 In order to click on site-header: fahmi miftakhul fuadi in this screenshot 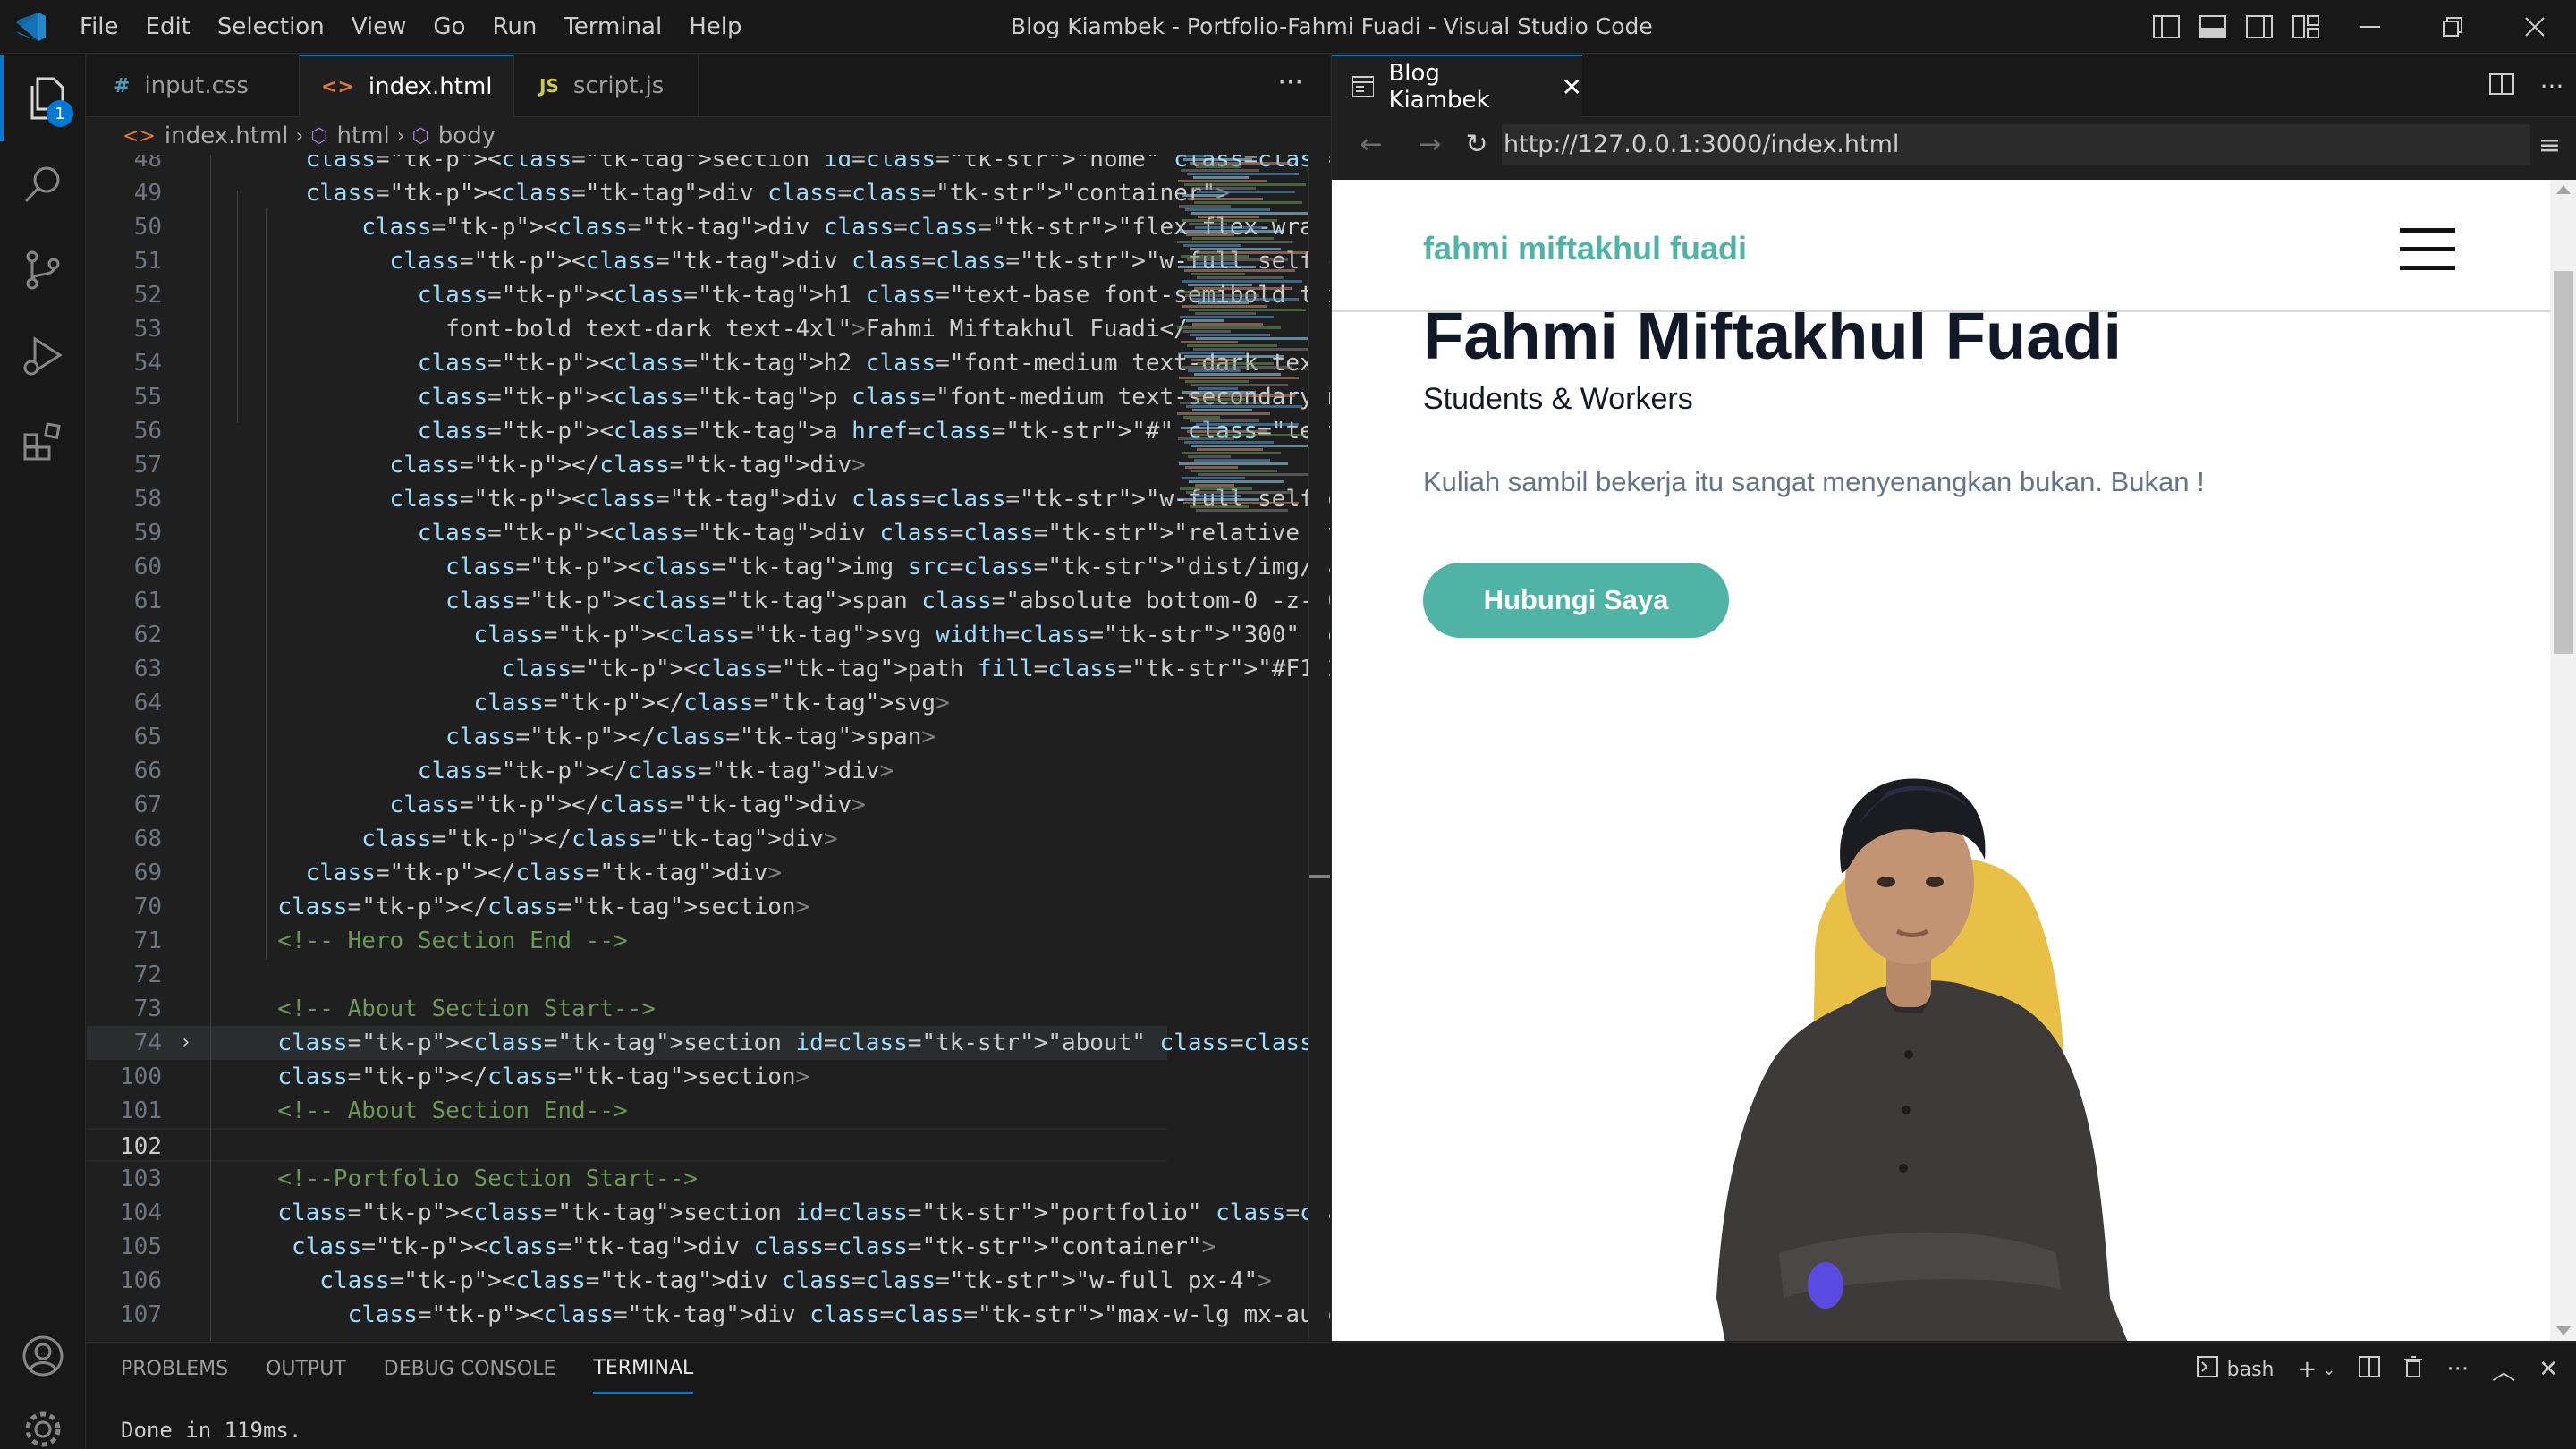, I will do `click(1941, 246)`.